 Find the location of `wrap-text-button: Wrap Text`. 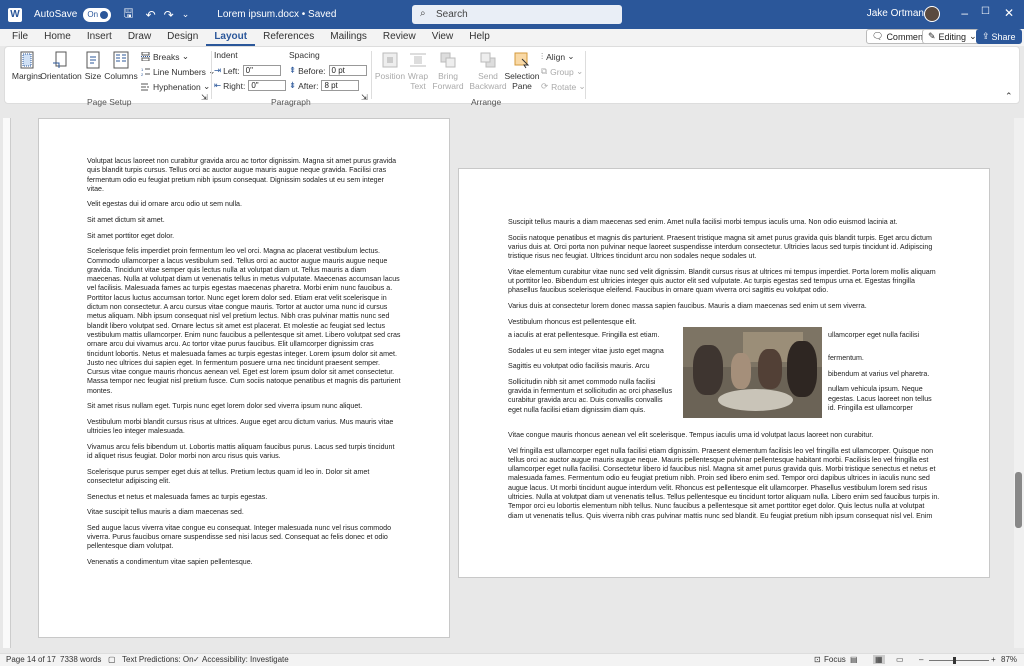

wrap-text-button: Wrap Text is located at coordinates (418, 71).